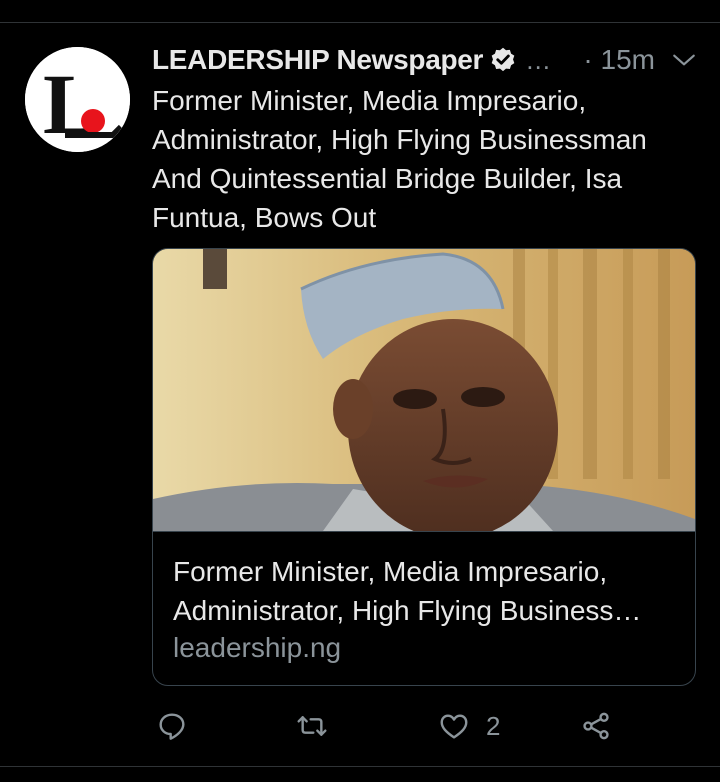 This screenshot has height=782, width=720. Describe the element at coordinates (317, 60) in the screenshot. I see `display-name: LEADERSHIP Newspaper` at that location.